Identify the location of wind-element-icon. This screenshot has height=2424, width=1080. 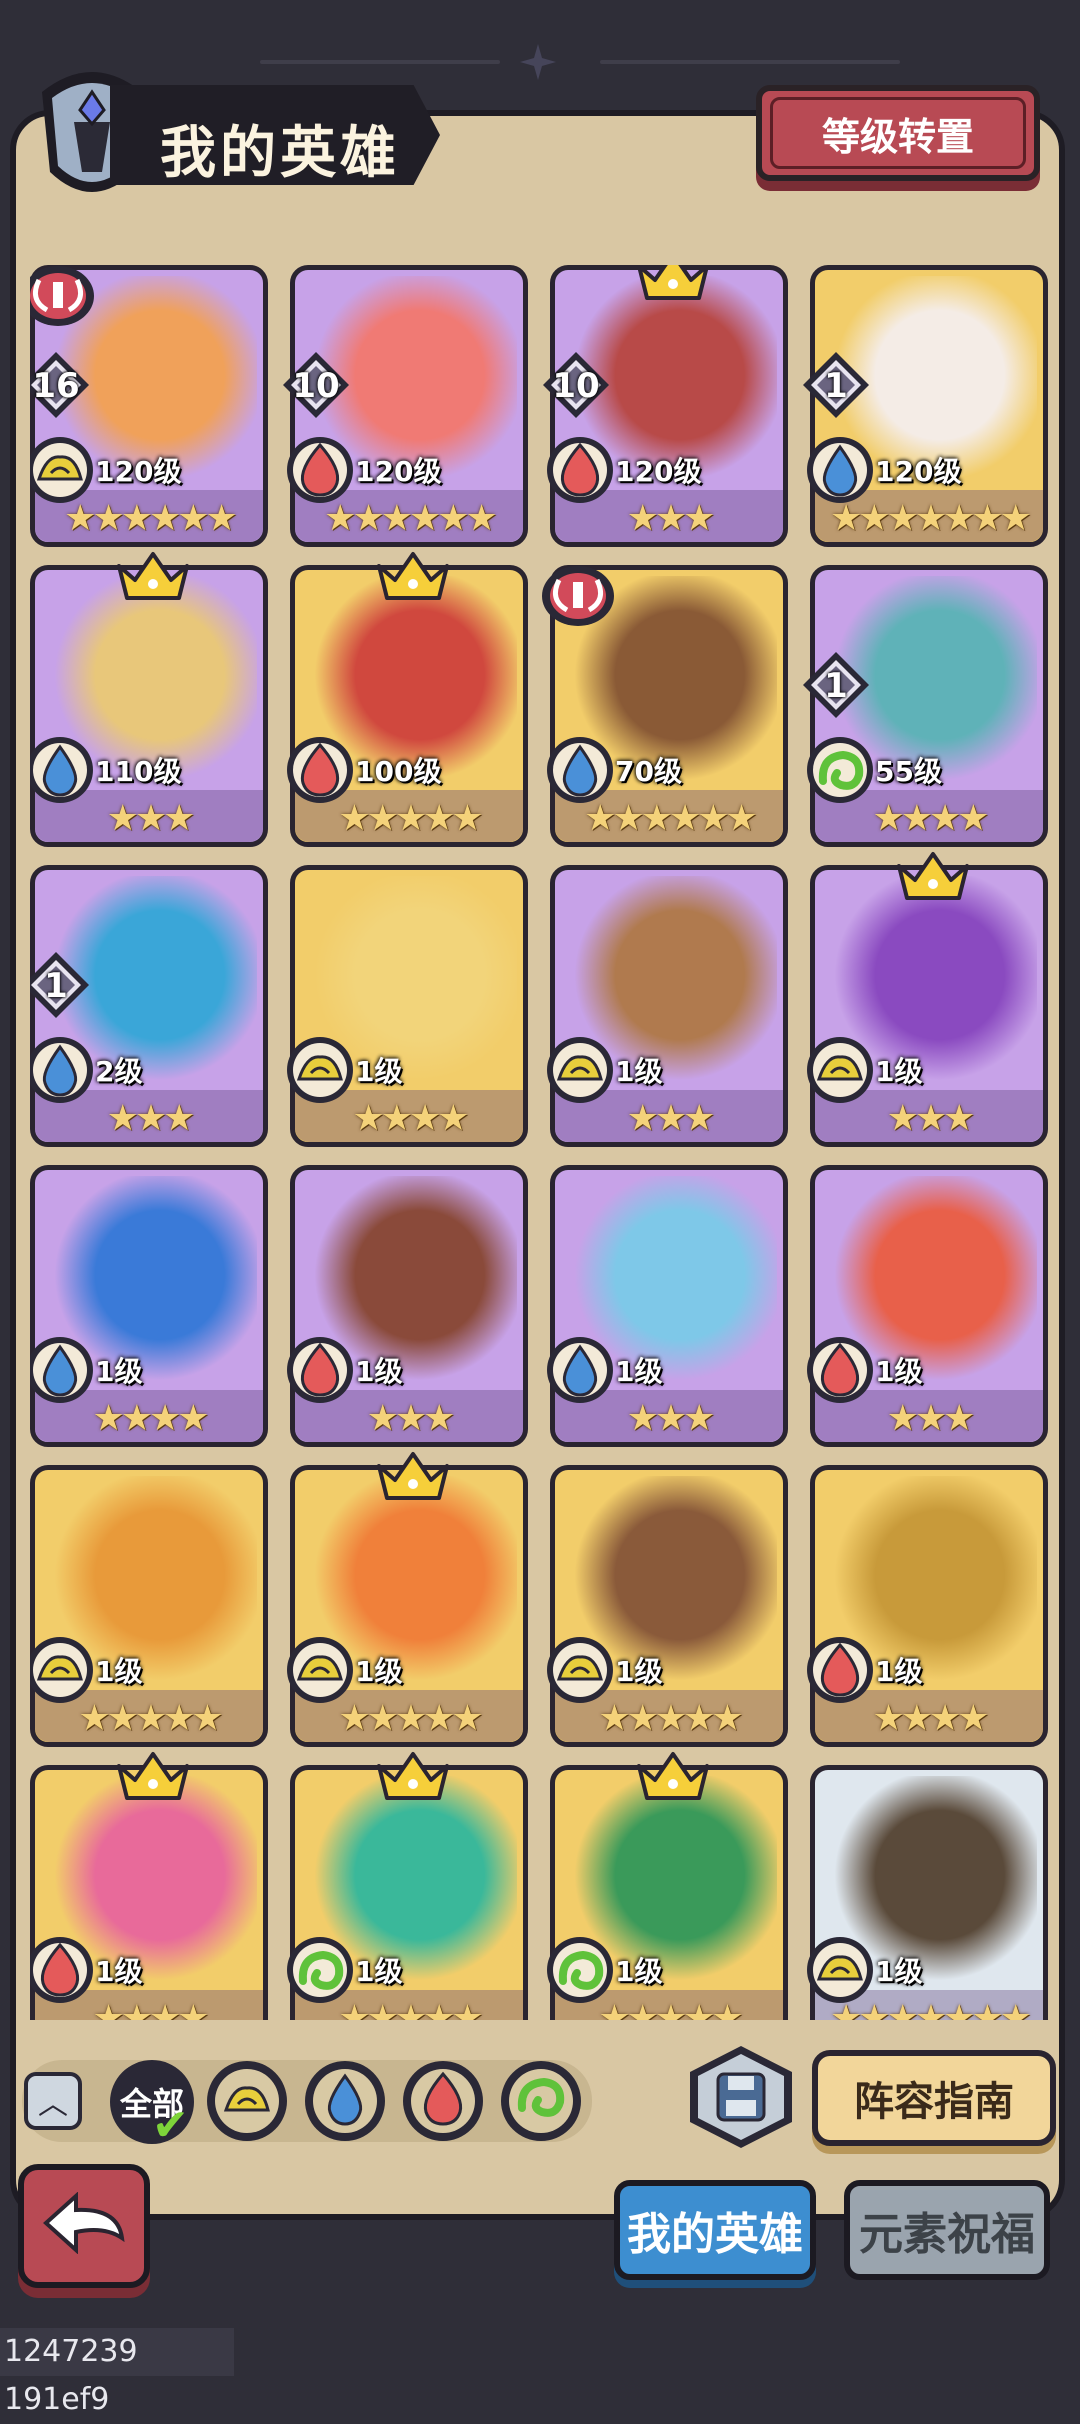
(580, 1970).